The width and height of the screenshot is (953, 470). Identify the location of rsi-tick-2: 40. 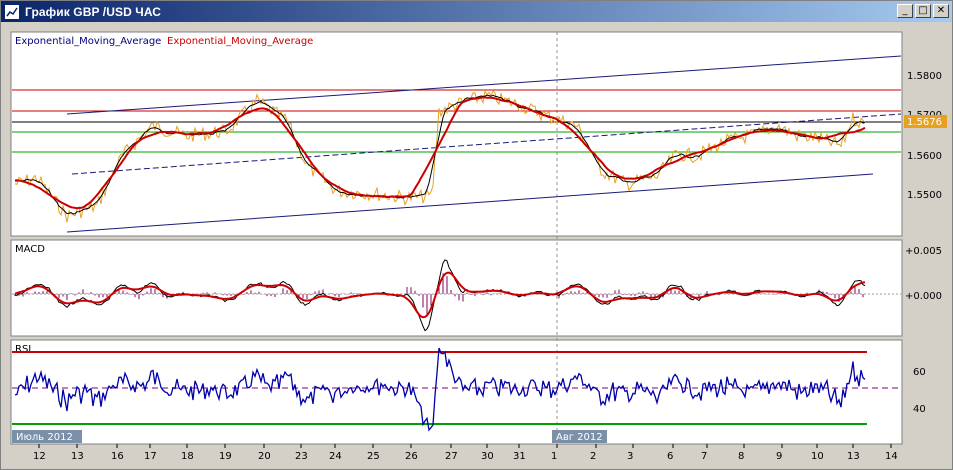
(919, 409).